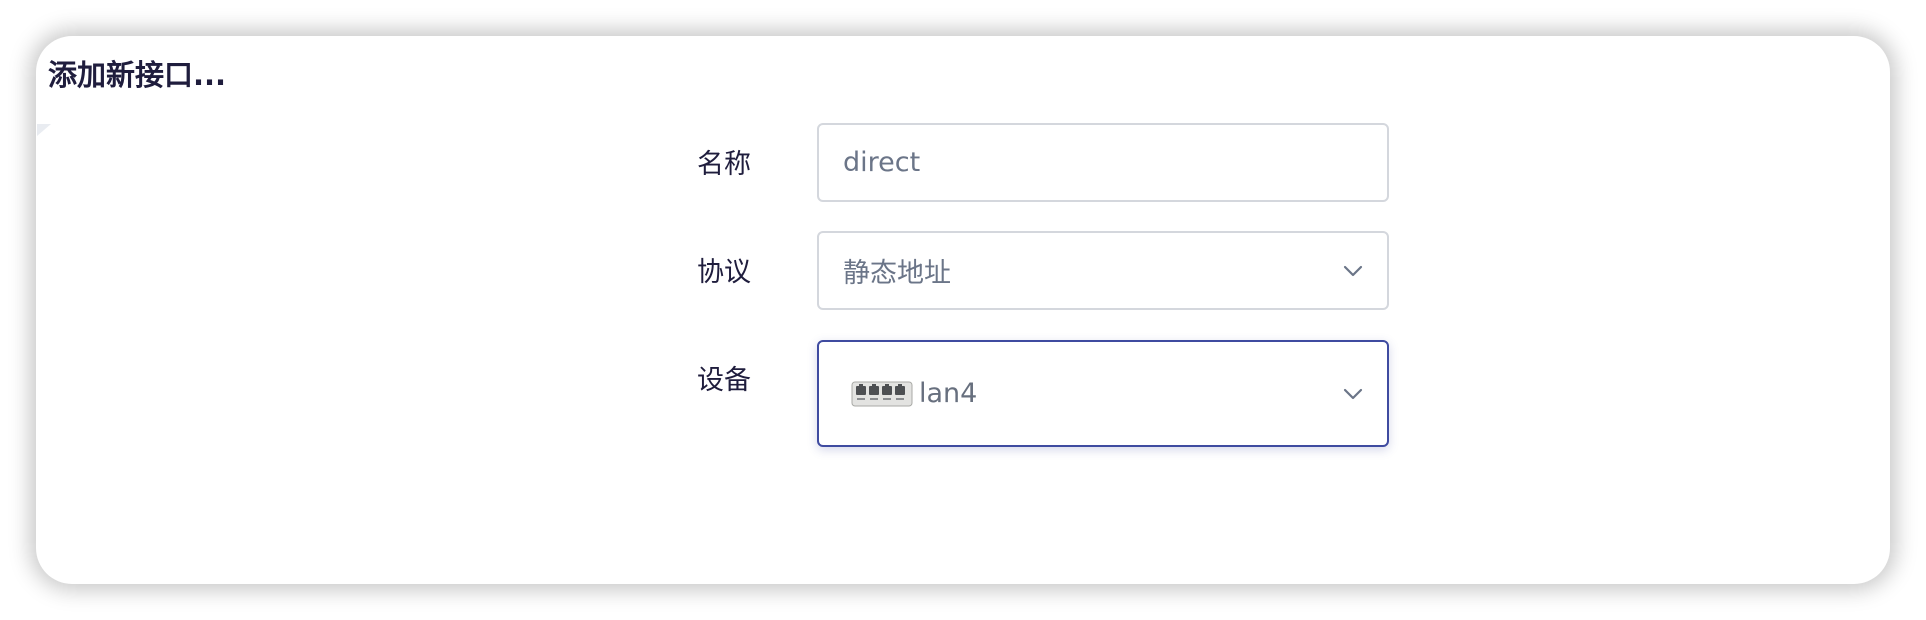  I want to click on device-selected-value: lan4, so click(948, 393).